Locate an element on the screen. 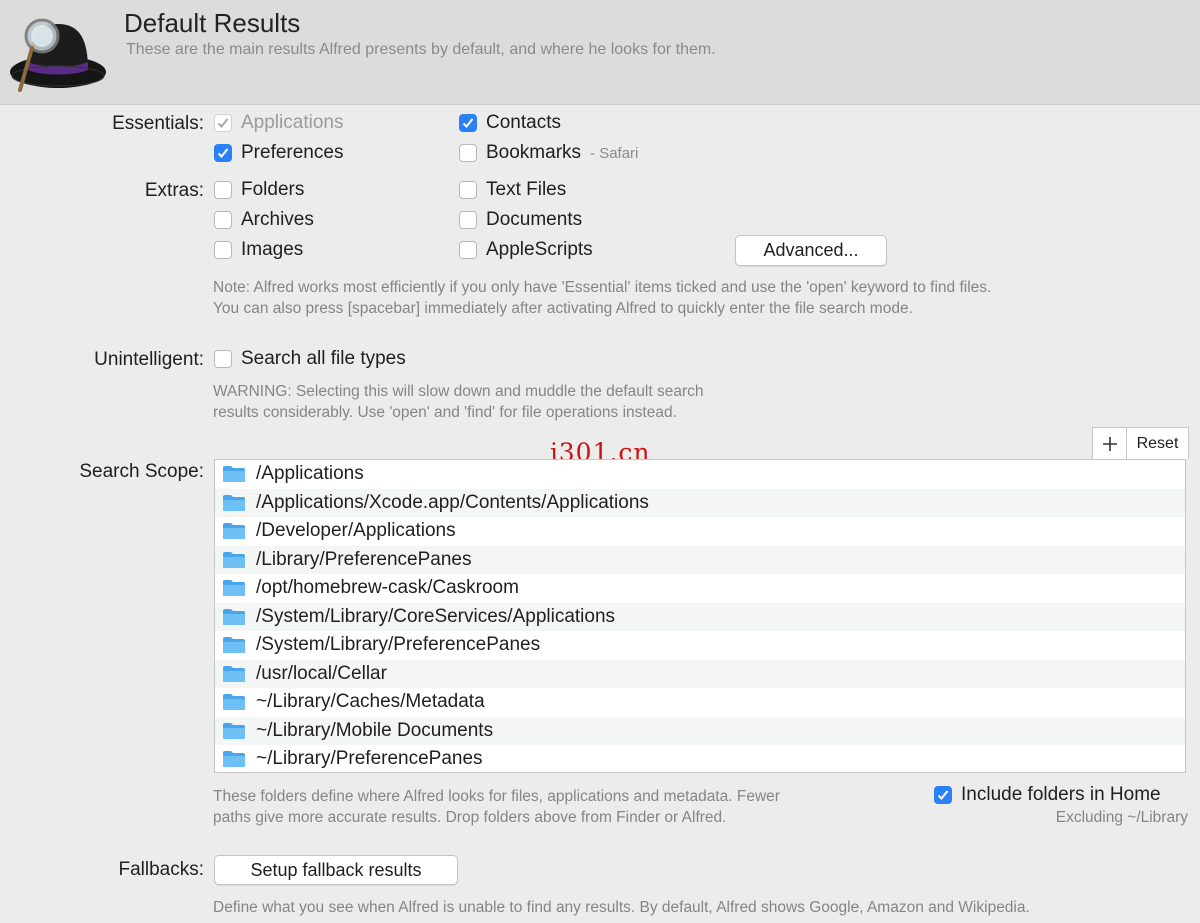 This screenshot has width=1200, height=923. scope-row: /Library/PreferencePanes is located at coordinates (700, 559).